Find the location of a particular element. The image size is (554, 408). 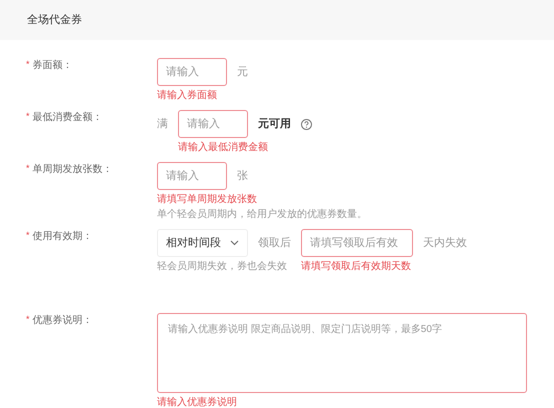

error-message: 请输入优惠券说明 is located at coordinates (197, 402).